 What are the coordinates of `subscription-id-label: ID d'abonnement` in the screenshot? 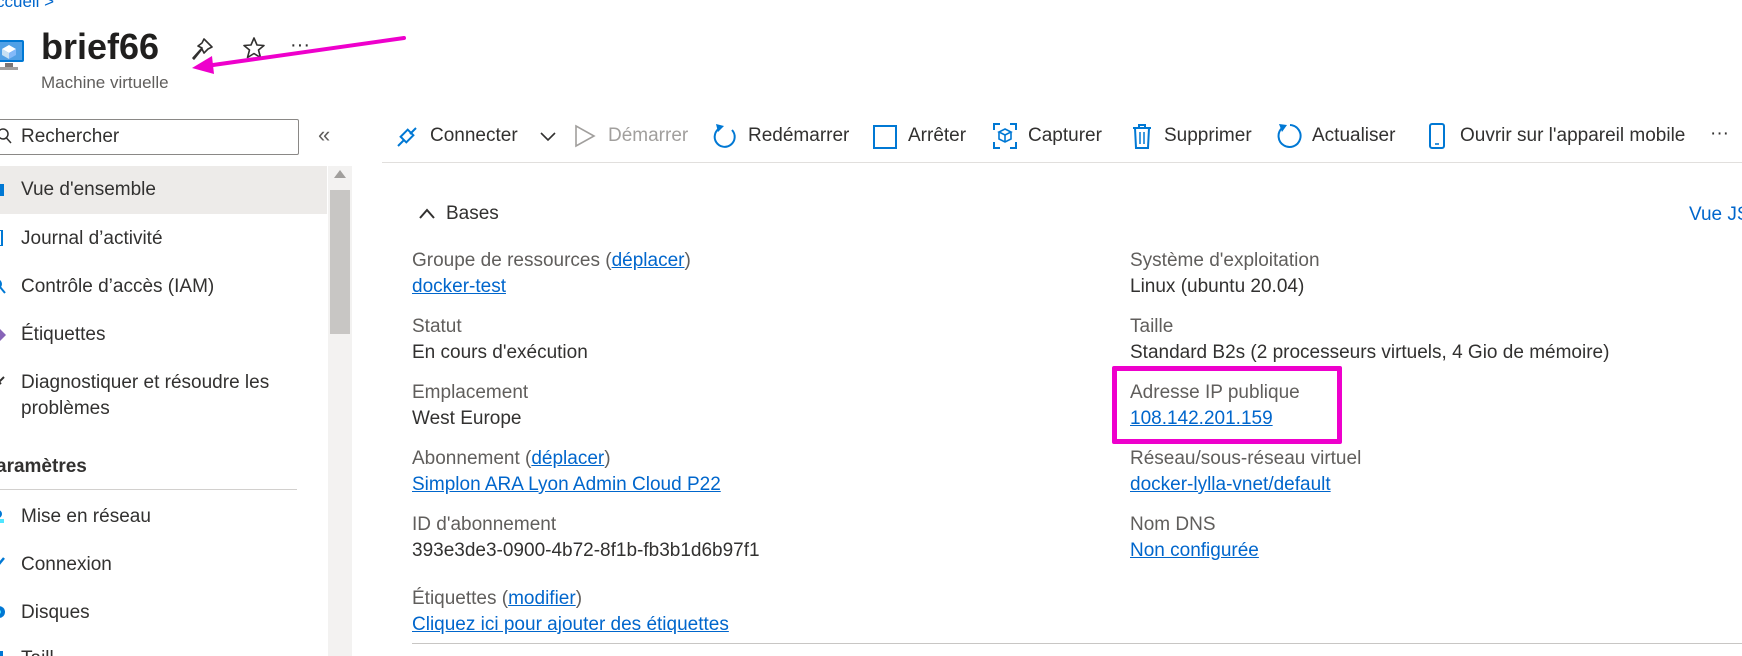 It's located at (484, 524).